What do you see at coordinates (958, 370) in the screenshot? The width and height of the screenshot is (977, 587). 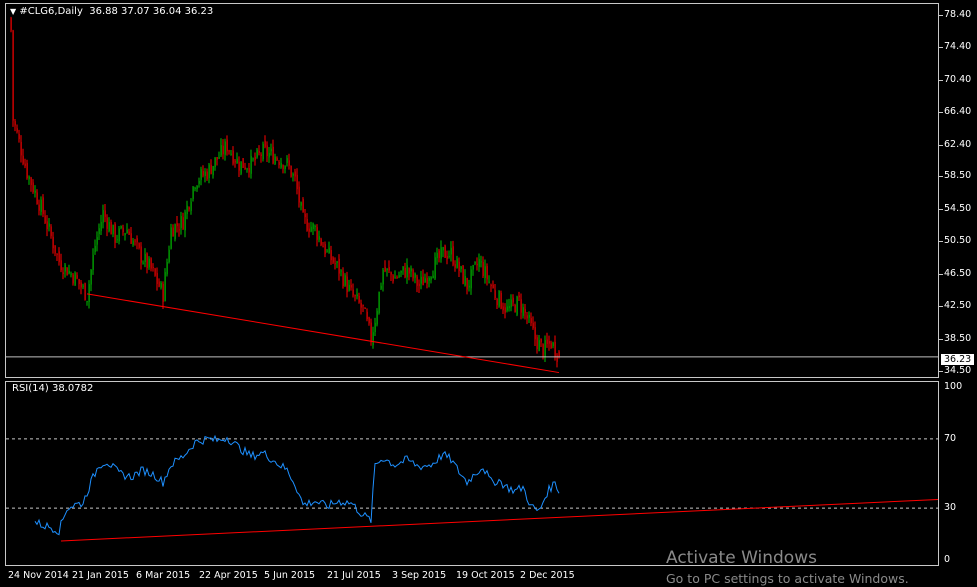 I see `price-axis-label: 34.50` at bounding box center [958, 370].